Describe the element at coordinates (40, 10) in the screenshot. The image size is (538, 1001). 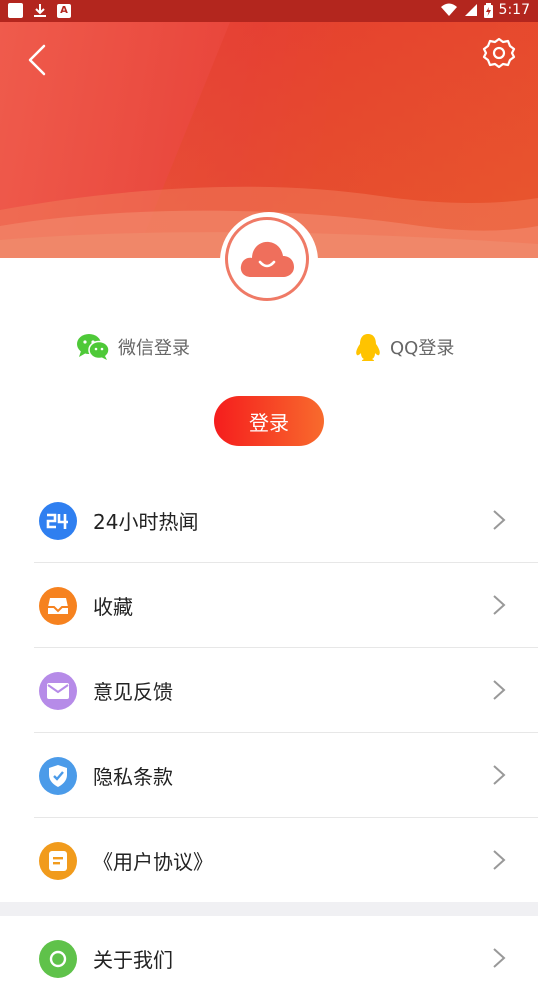
I see `download-icon` at that location.